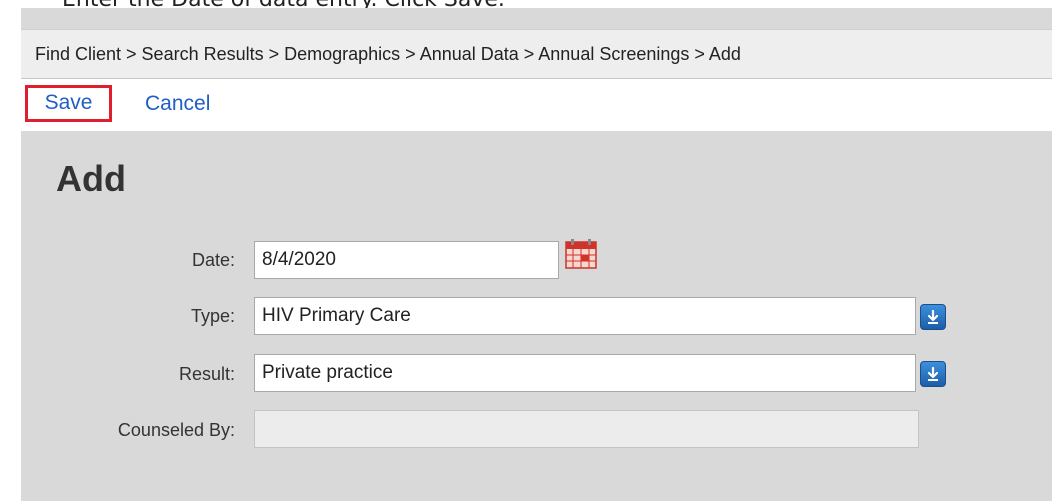 This screenshot has width=1052, height=501. Describe the element at coordinates (212, 316) in the screenshot. I see `type-label: Type:` at that location.